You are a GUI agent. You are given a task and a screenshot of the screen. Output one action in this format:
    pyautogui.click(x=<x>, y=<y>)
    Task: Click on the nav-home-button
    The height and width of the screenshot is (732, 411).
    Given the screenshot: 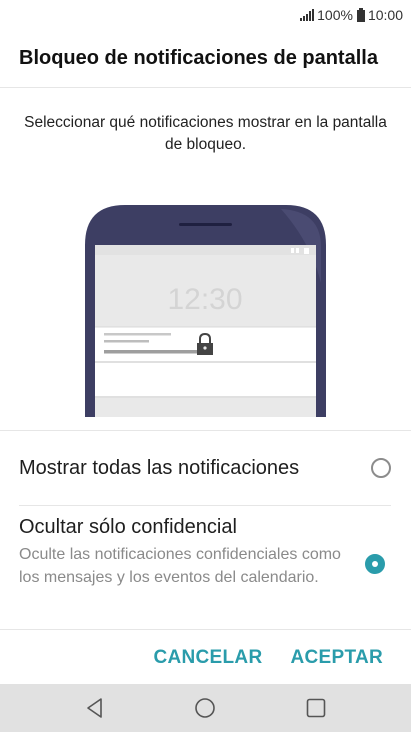 What is the action you would take?
    pyautogui.click(x=205, y=708)
    